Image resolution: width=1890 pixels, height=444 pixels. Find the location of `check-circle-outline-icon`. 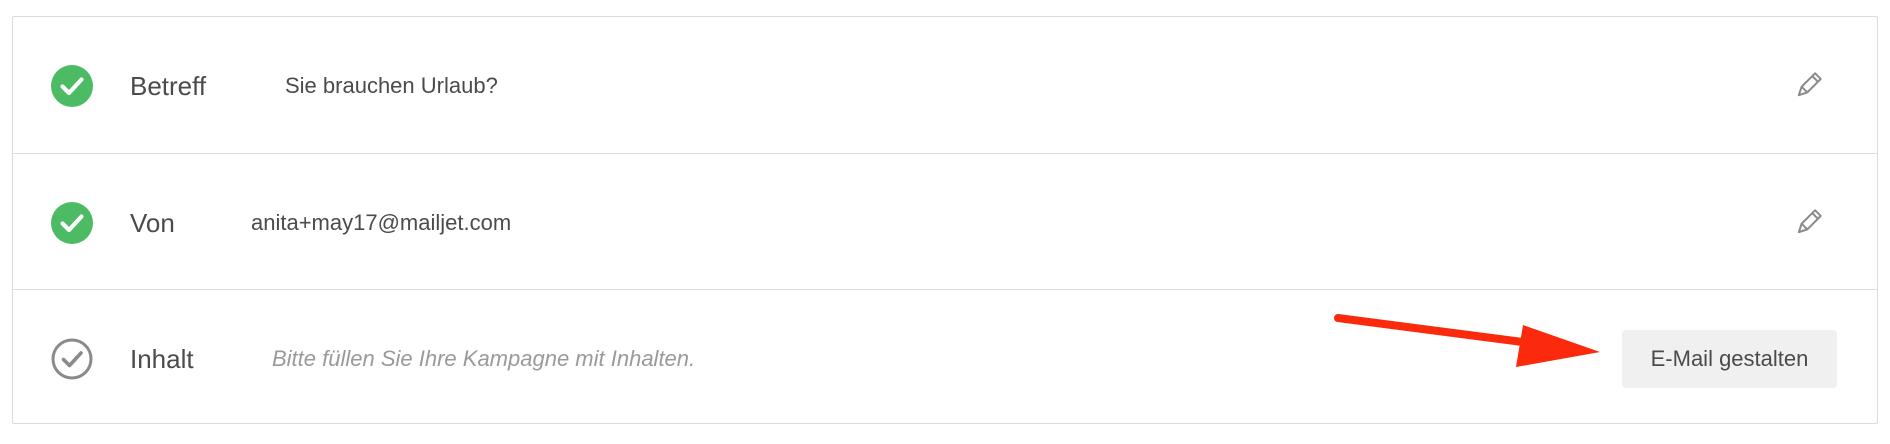

check-circle-outline-icon is located at coordinates (72, 359).